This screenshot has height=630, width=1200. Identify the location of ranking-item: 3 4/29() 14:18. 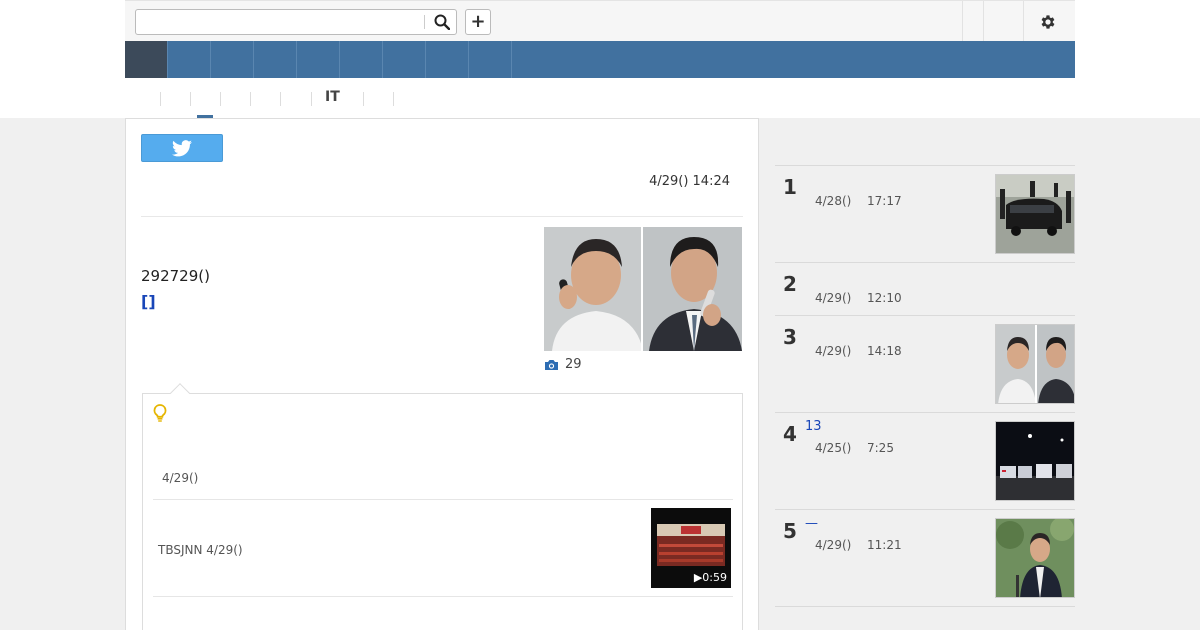
(925, 364).